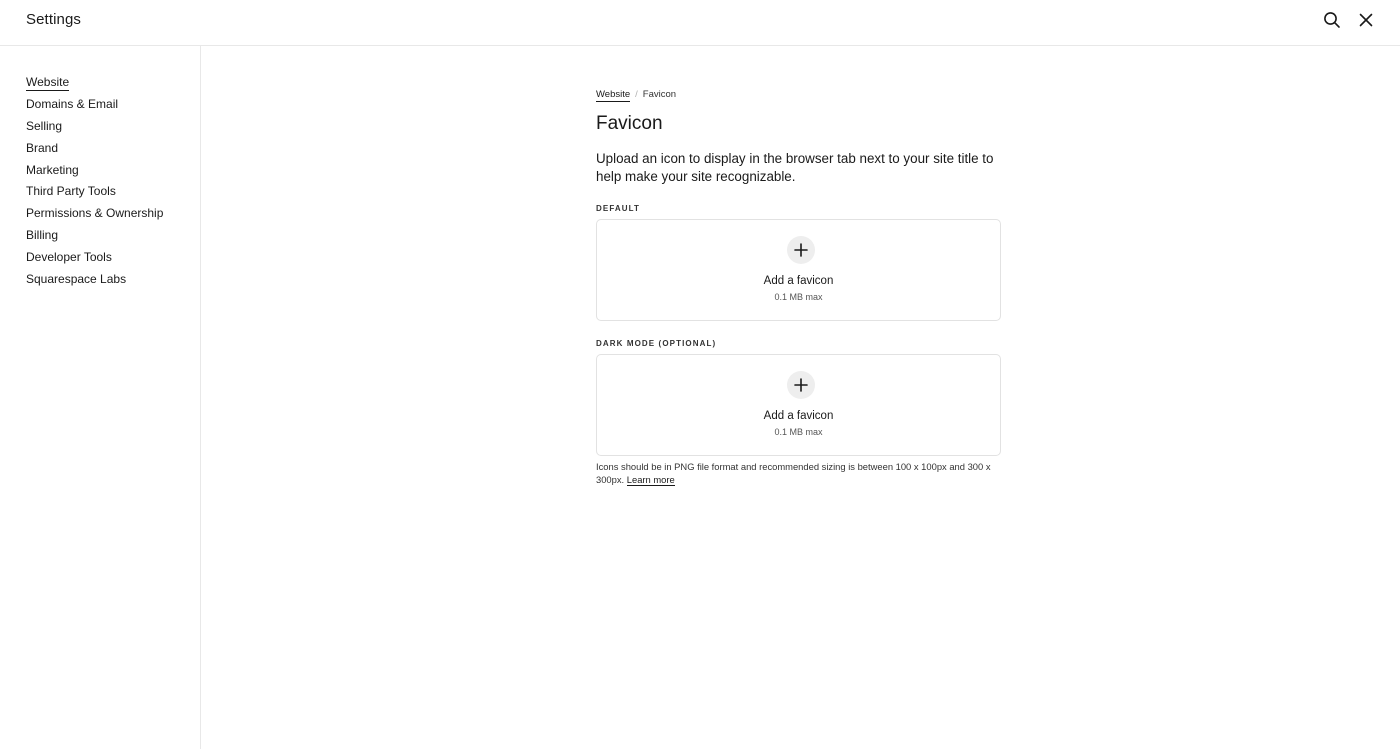 This screenshot has width=1400, height=749. What do you see at coordinates (53, 19) in the screenshot?
I see `app-title: Settings` at bounding box center [53, 19].